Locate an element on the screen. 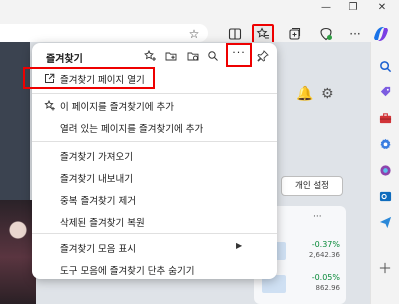 The image size is (399, 304). personalize-settings-button: 개인 설정 is located at coordinates (312, 186).